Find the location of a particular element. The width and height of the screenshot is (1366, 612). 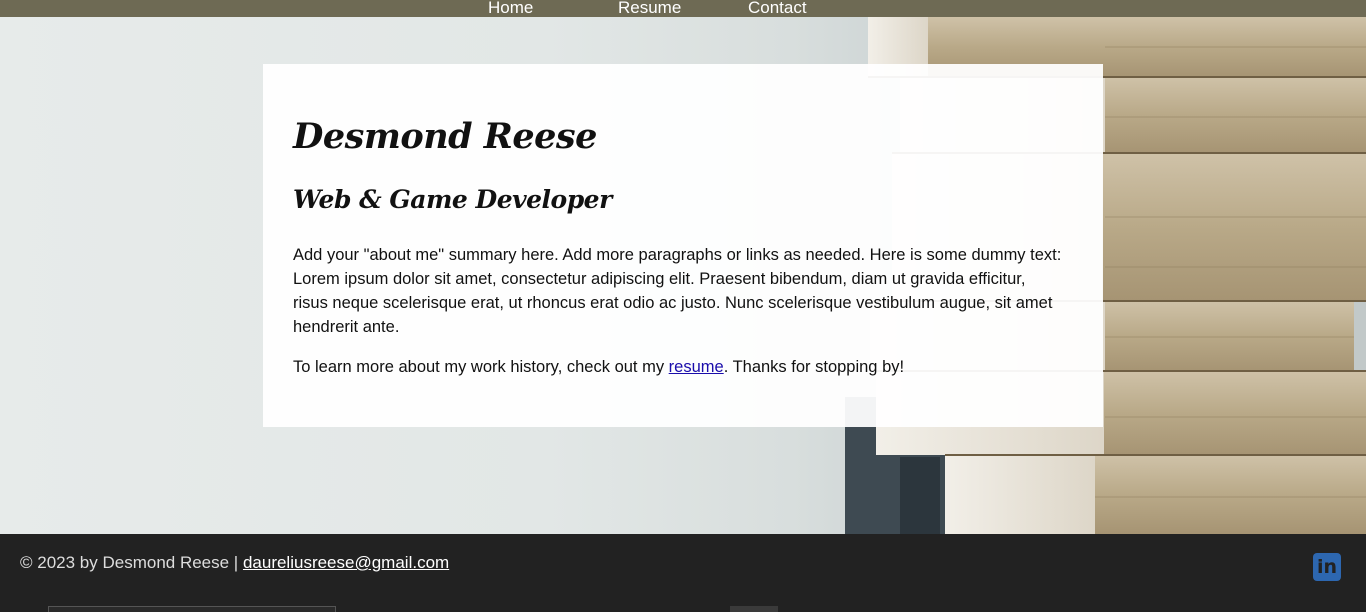

page-subtitle: Web & Game Developer is located at coordinates (452, 199).